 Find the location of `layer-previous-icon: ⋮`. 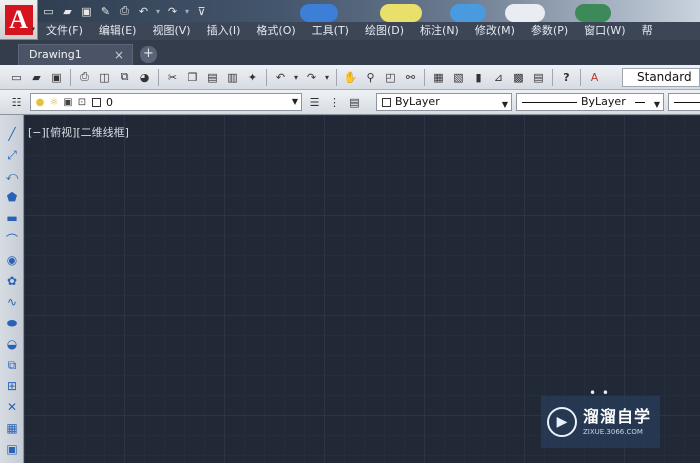

layer-previous-icon: ⋮ is located at coordinates (334, 102).